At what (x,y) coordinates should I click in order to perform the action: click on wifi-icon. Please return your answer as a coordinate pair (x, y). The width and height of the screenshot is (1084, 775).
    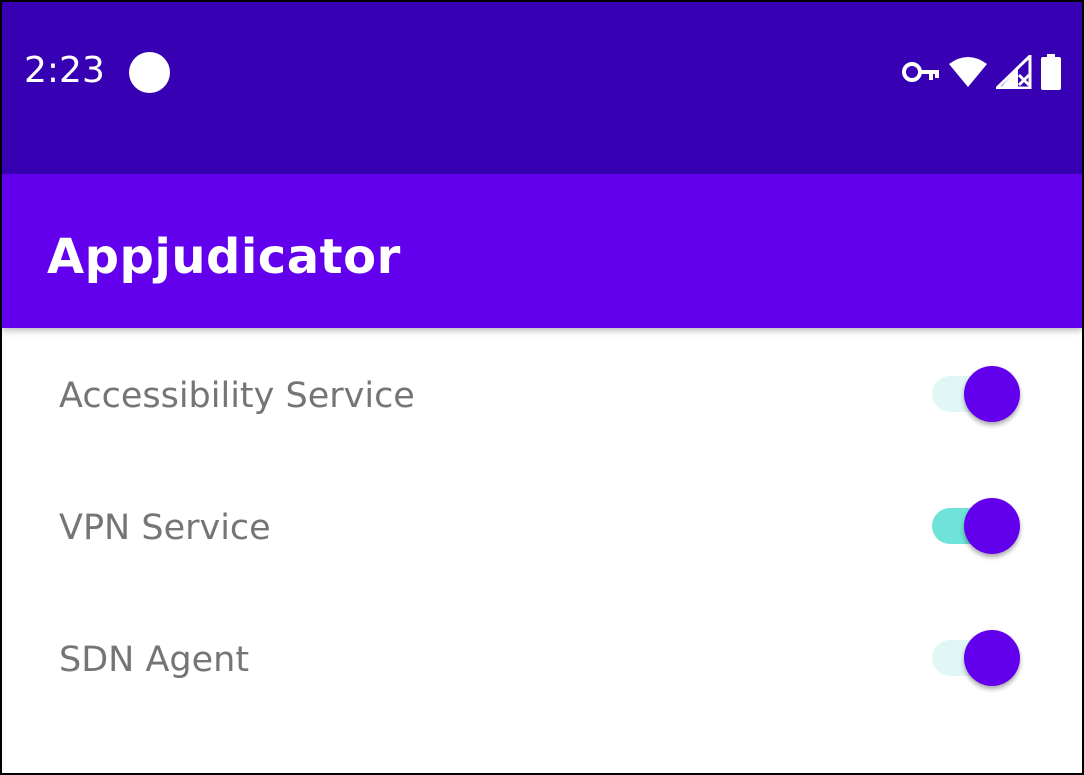
    Looking at the image, I should click on (968, 72).